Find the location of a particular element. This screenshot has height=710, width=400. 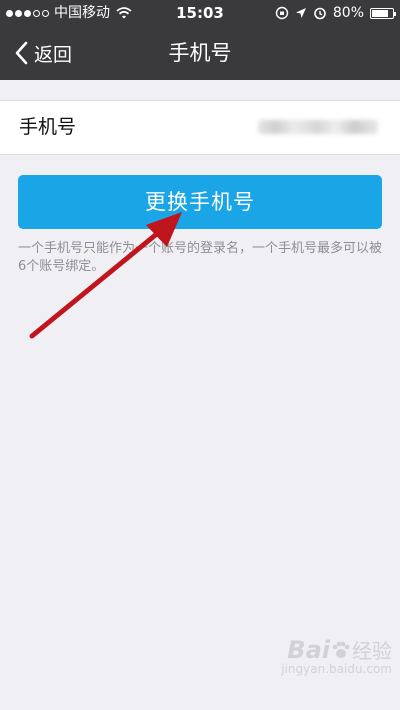

navigation-bar: 返回 手机号 is located at coordinates (200, 53).